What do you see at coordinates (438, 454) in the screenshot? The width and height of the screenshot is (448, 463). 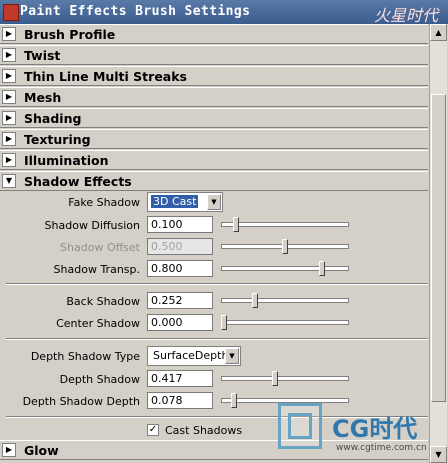 I see `scroll-down-arrow-icon: ▼` at bounding box center [438, 454].